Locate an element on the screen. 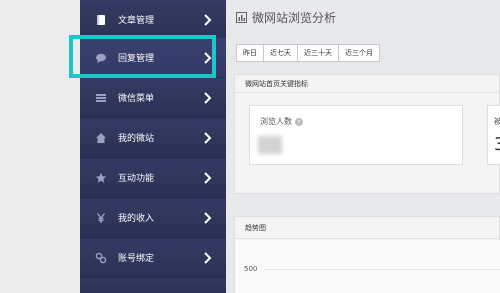 The image size is (500, 293). date-range-tabs: 昨日 近七天 近三十天 近三个月 is located at coordinates (308, 53).